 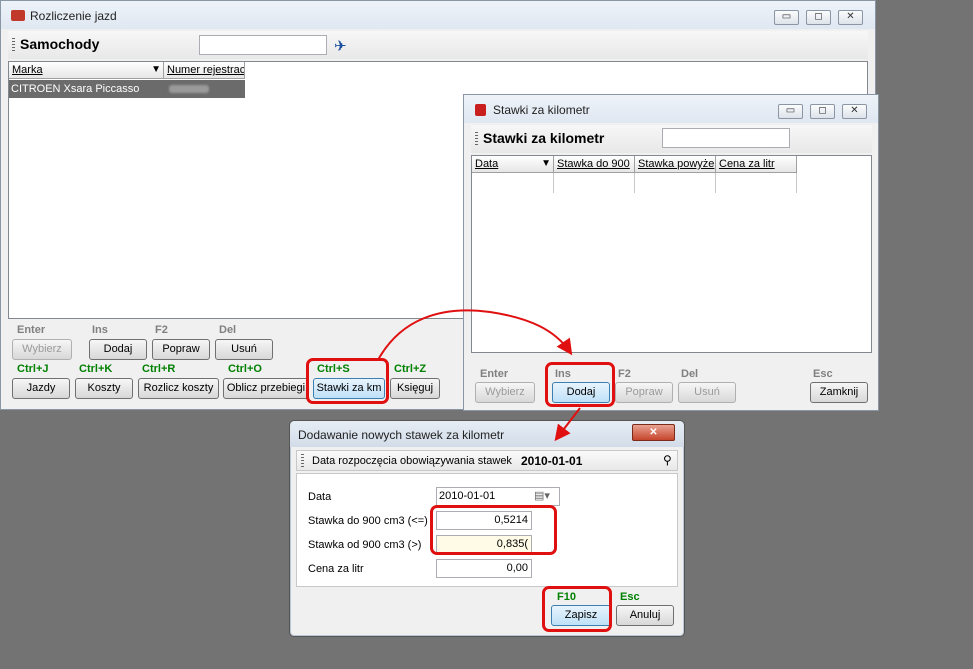 I want to click on arrow-to-dialog, so click(x=567, y=424).